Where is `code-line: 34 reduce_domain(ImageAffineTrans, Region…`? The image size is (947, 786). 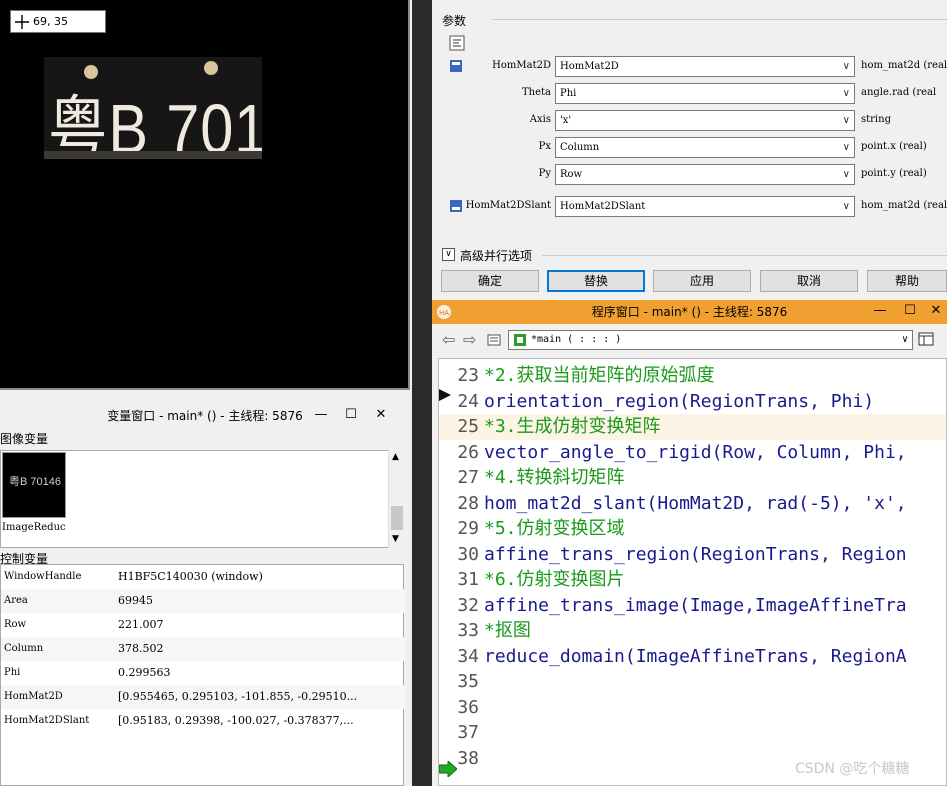 code-line: 34 reduce_domain(ImageAffineTrans, Region… is located at coordinates (692, 657).